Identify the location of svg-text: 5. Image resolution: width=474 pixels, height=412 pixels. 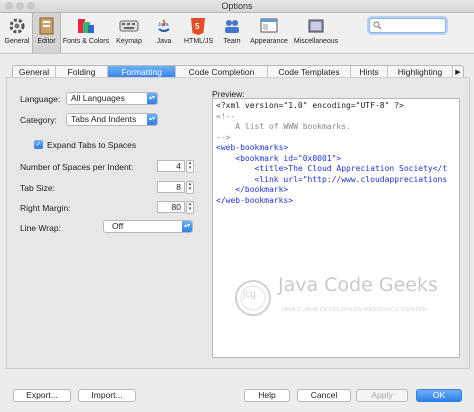
(197, 26).